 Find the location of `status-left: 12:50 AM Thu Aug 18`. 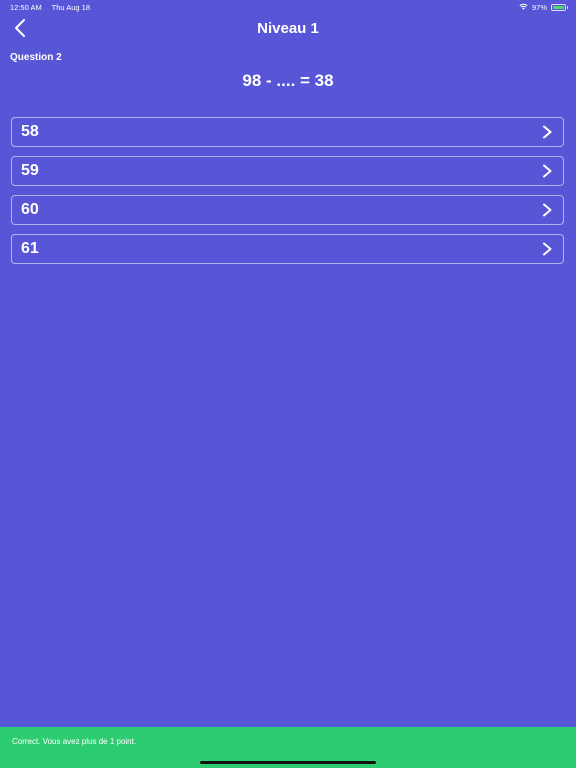

status-left: 12:50 AM Thu Aug 18 is located at coordinates (54, 7).